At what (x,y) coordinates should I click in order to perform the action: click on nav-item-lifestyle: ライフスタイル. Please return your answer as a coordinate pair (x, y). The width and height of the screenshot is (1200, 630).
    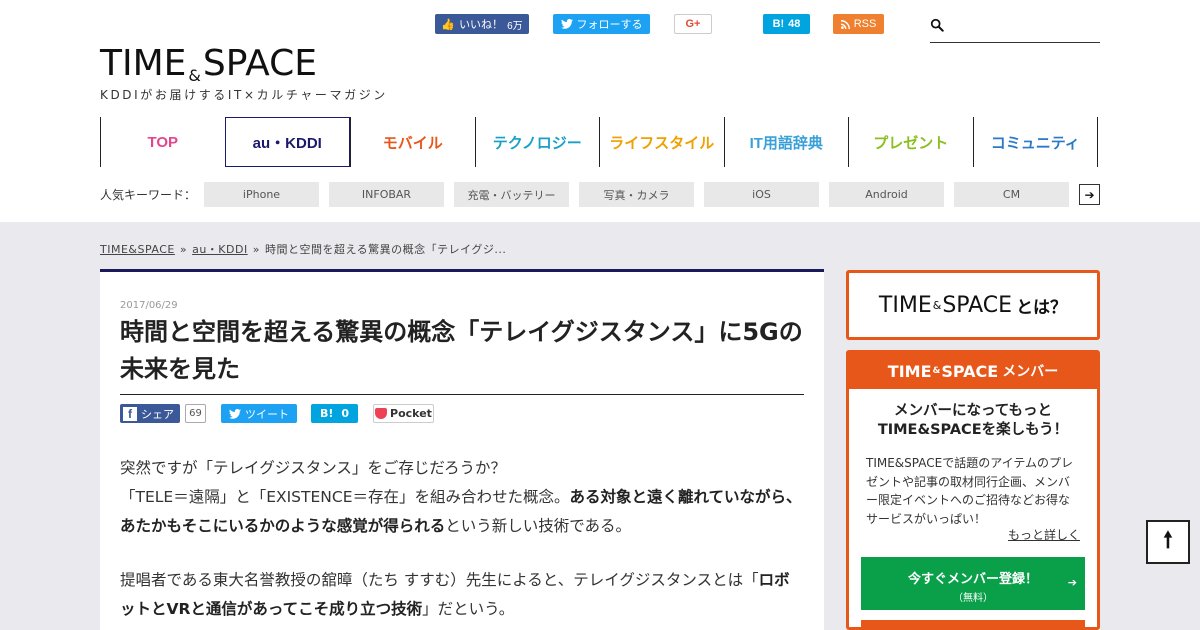
    Looking at the image, I should click on (661, 142).